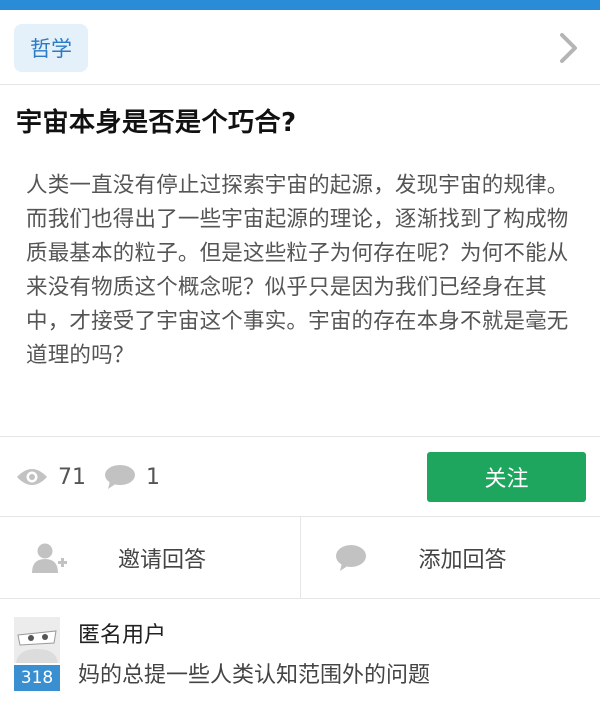 This screenshot has height=707, width=600. I want to click on follow-button: 关注, so click(506, 477).